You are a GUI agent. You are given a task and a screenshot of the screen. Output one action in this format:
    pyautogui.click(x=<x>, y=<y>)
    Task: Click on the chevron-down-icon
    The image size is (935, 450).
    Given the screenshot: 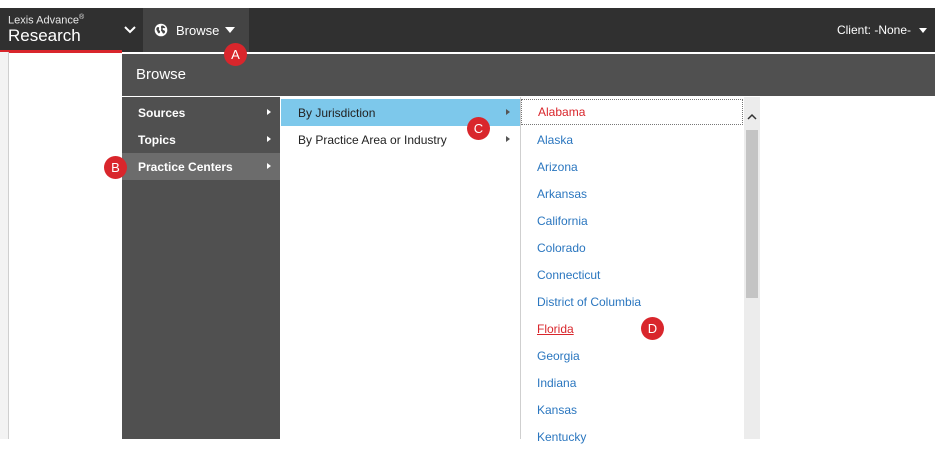 What is the action you would take?
    pyautogui.click(x=130, y=30)
    